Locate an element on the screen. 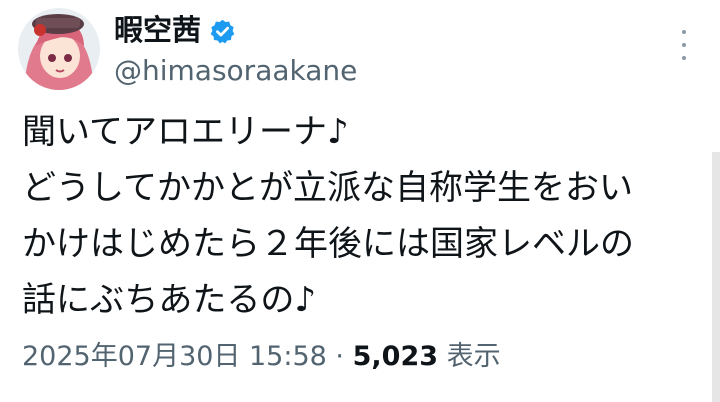 The image size is (720, 402). author-name: 暇空茜 is located at coordinates (175, 30).